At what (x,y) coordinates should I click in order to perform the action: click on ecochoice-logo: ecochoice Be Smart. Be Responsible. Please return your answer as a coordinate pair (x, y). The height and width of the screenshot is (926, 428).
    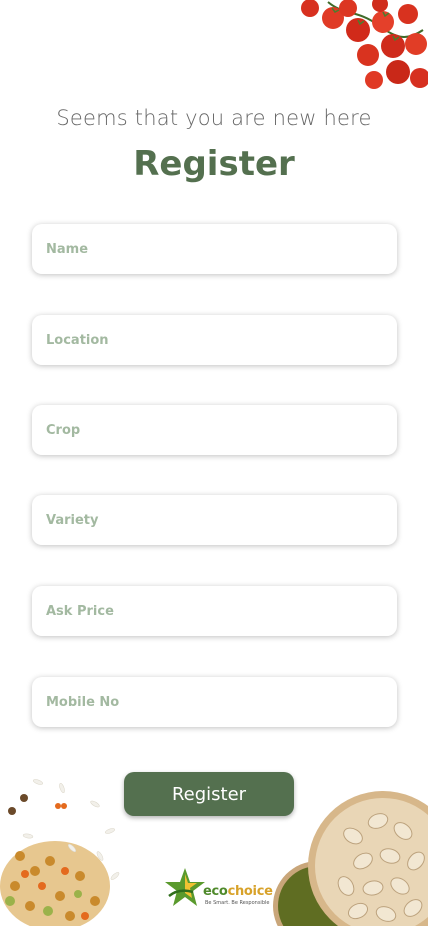
    Looking at the image, I should click on (218, 889).